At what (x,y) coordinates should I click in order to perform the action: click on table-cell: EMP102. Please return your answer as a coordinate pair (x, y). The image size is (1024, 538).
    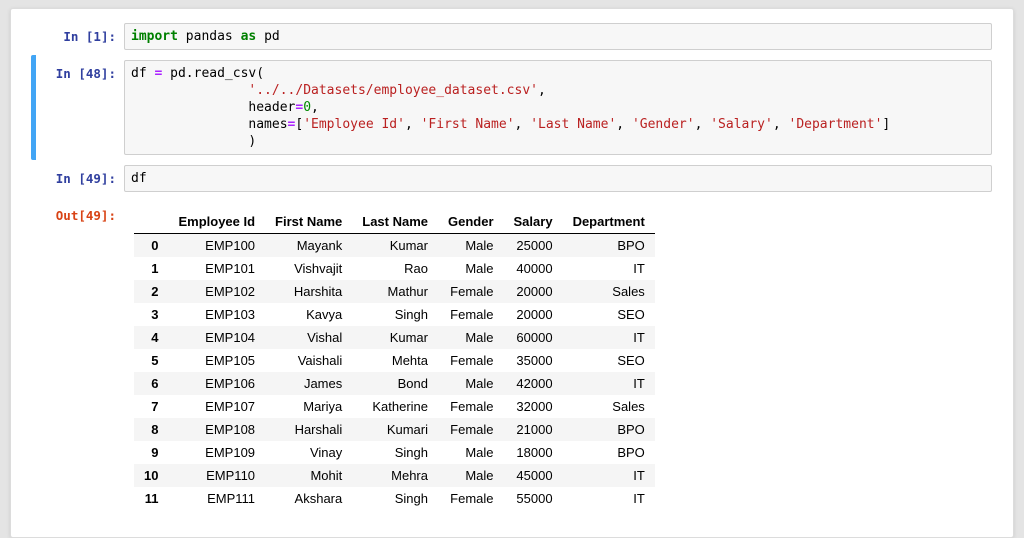
    Looking at the image, I should click on (230, 291).